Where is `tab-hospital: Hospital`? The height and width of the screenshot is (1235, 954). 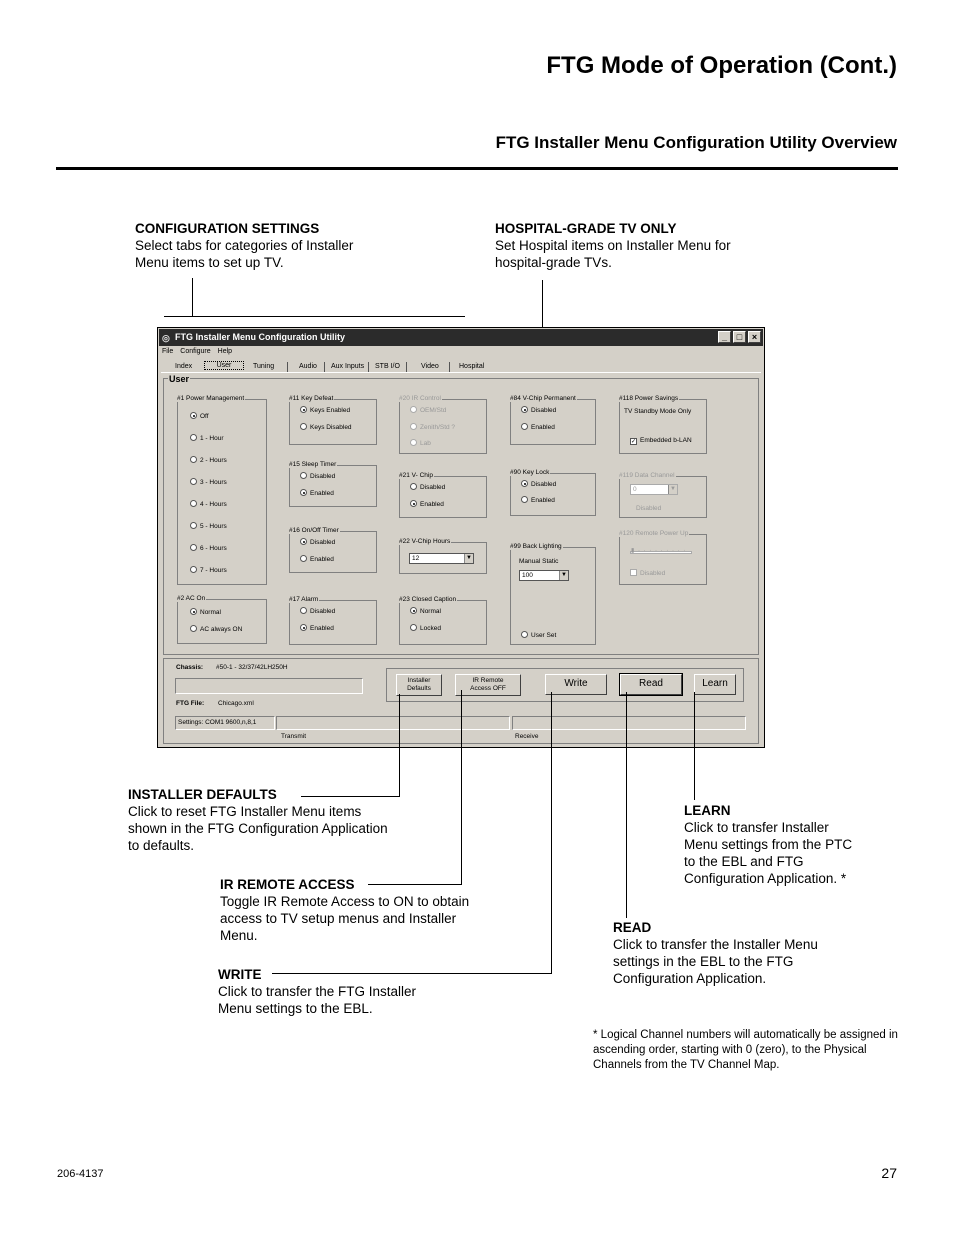 tab-hospital: Hospital is located at coordinates (471, 366).